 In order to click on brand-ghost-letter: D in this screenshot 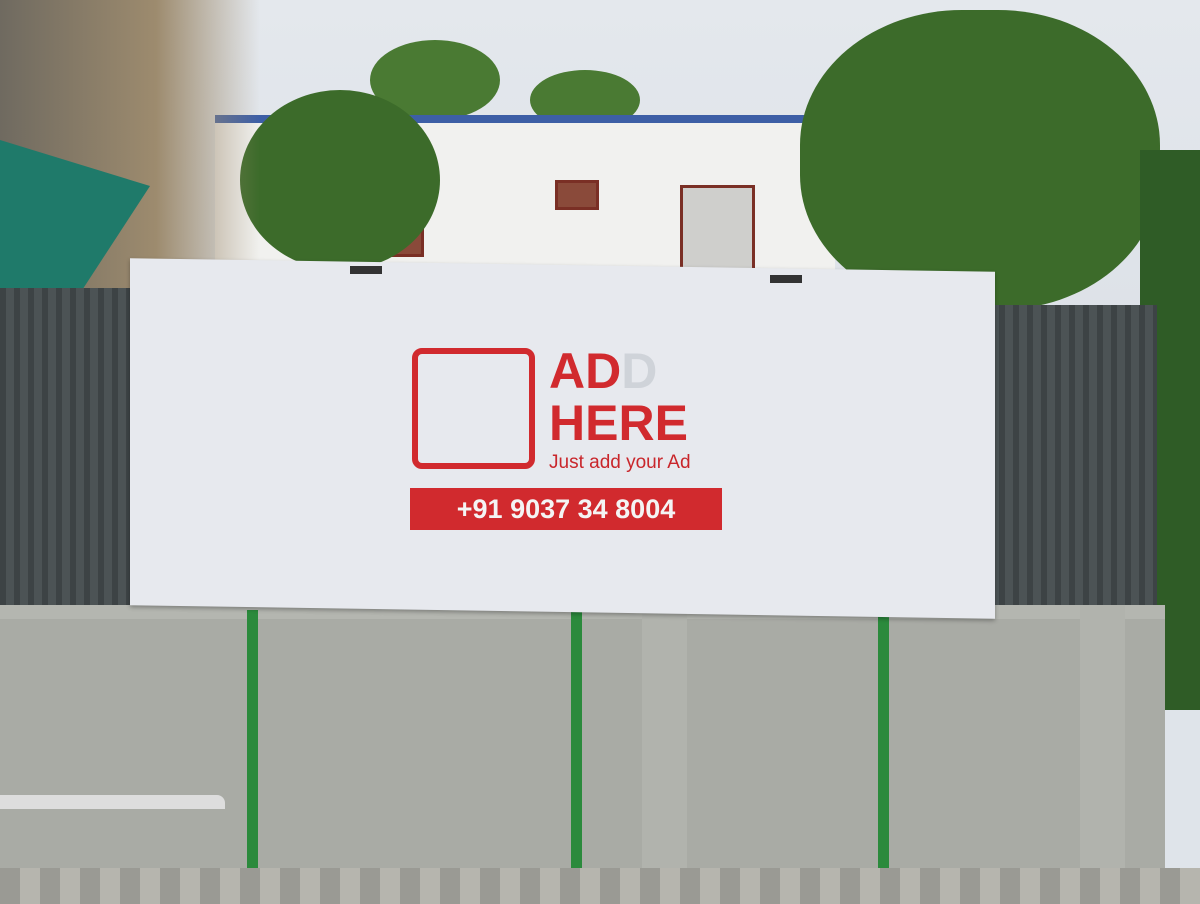, I will do `click(639, 371)`.